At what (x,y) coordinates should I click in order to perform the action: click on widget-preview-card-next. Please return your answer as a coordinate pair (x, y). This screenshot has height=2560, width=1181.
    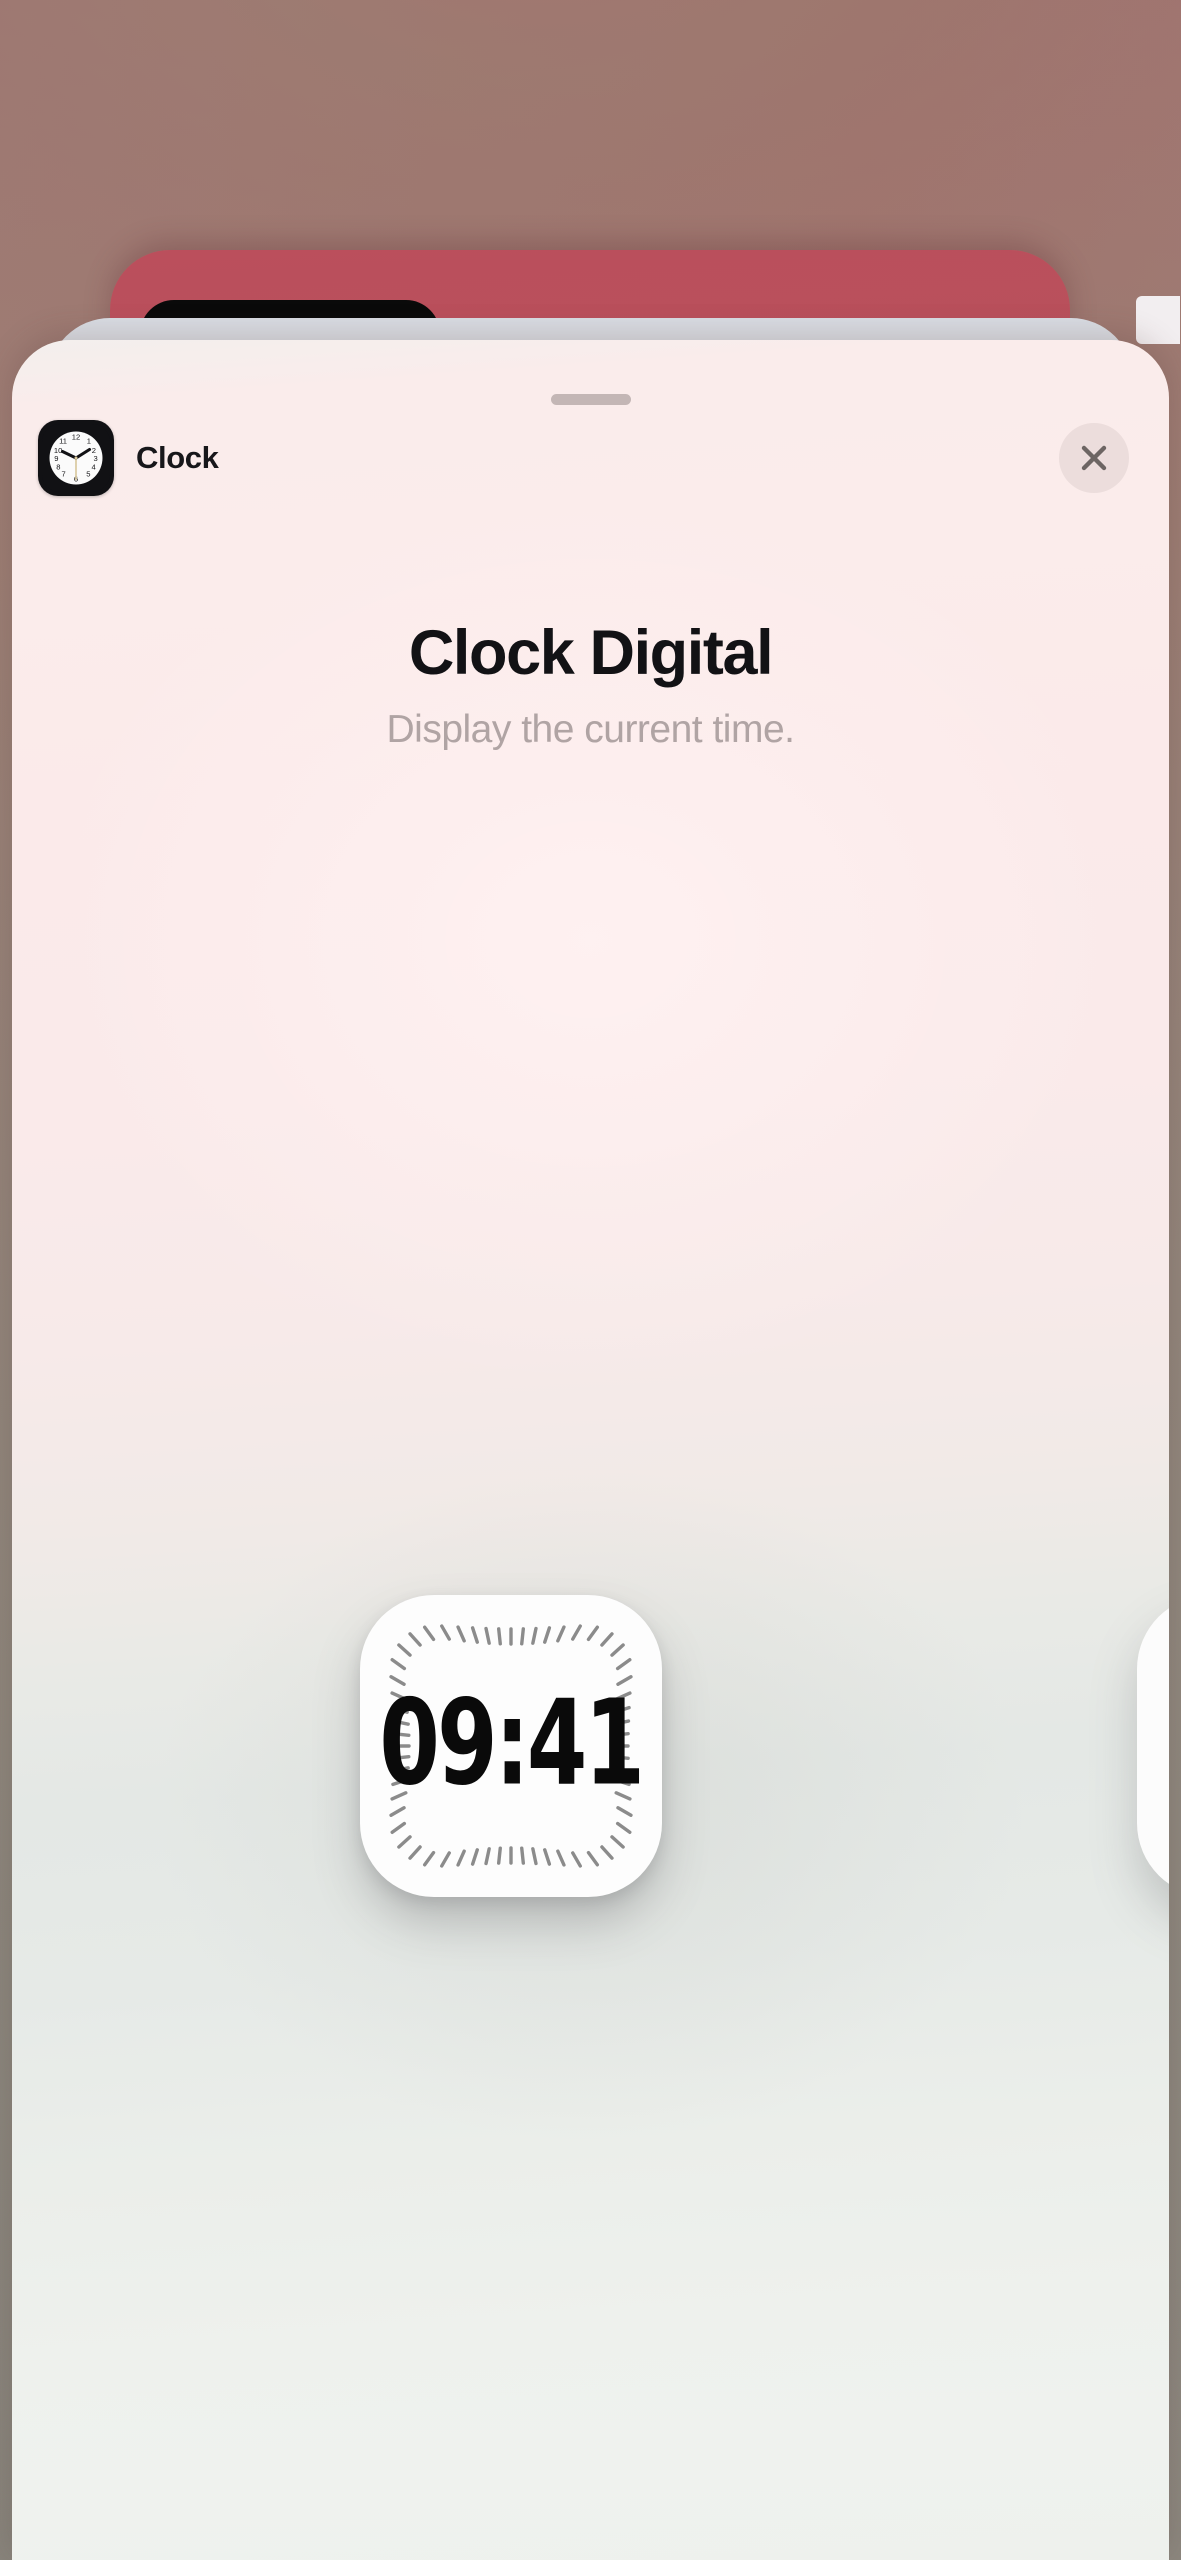
    Looking at the image, I should click on (1153, 1746).